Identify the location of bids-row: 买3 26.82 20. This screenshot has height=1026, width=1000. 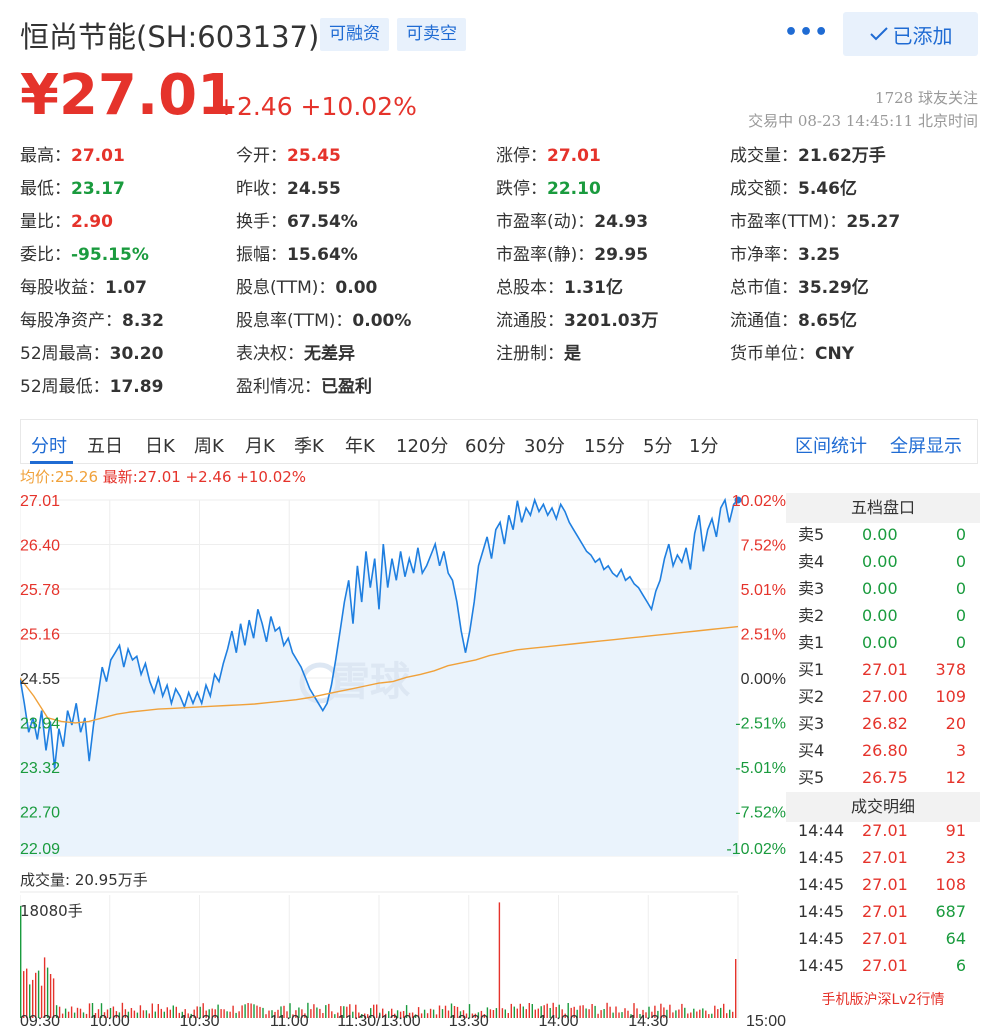
(883, 723).